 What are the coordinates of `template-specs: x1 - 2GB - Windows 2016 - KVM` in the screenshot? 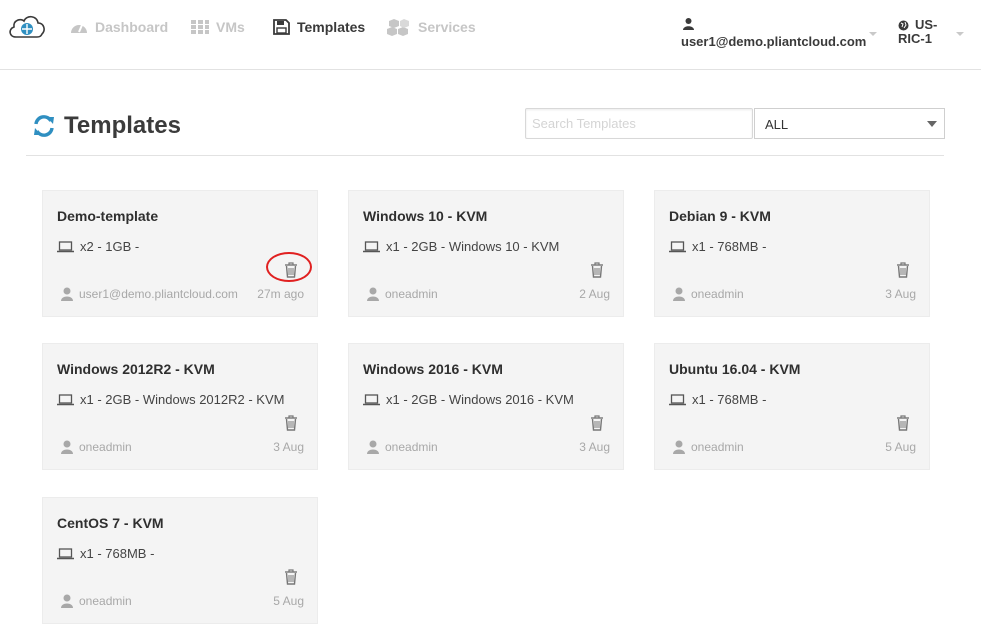 It's located at (468, 399).